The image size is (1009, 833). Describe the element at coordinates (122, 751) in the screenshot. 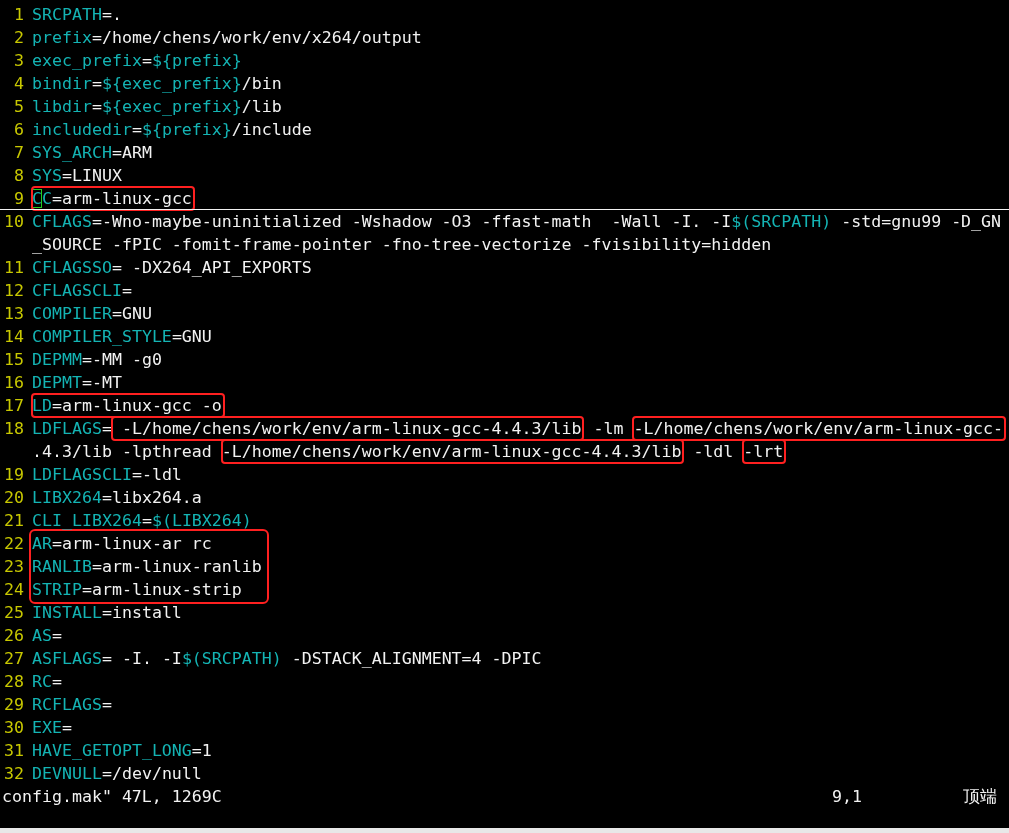

I see `code-text: HAVE_GETOPT_LONG=1` at that location.